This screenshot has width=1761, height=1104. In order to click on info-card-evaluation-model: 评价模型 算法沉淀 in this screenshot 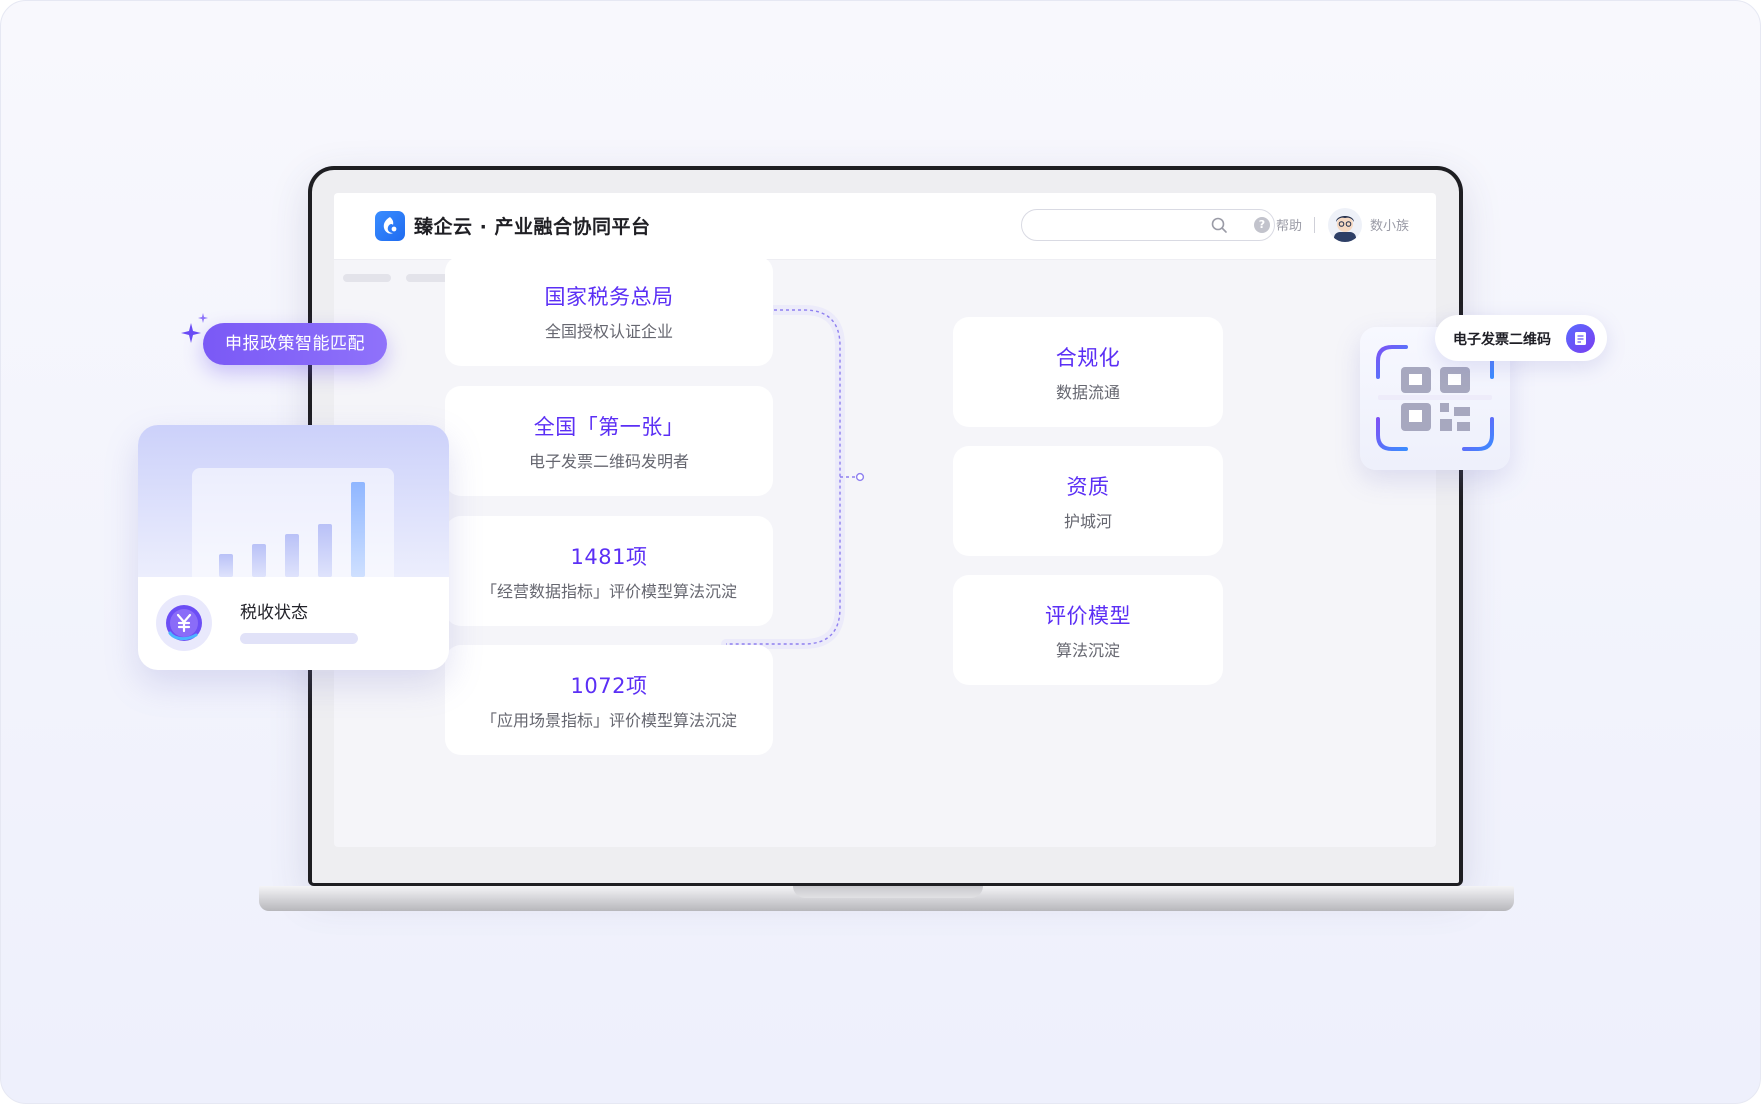, I will do `click(1088, 630)`.